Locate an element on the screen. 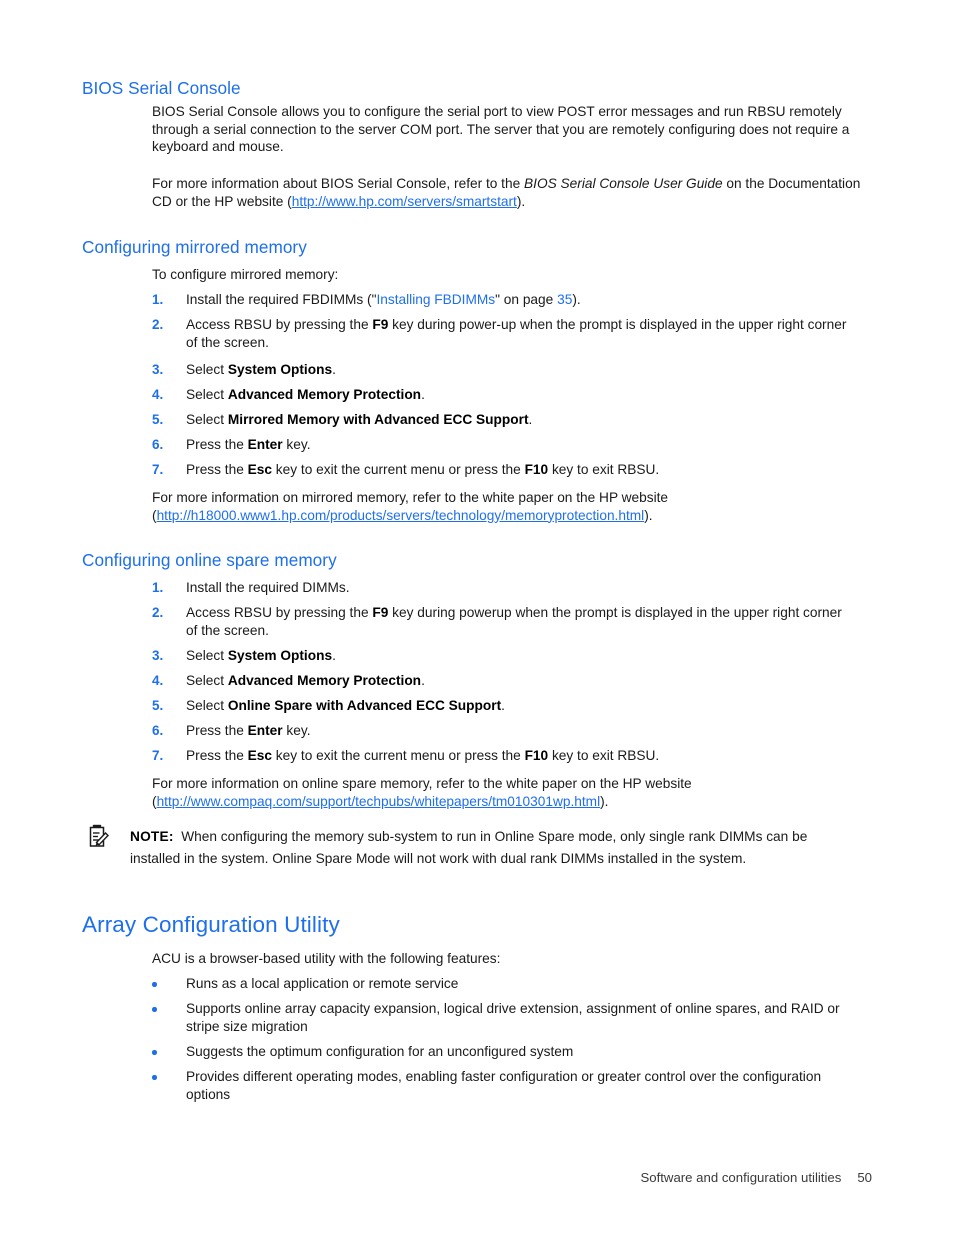 This screenshot has width=954, height=1235. list-number: 1. is located at coordinates (158, 587).